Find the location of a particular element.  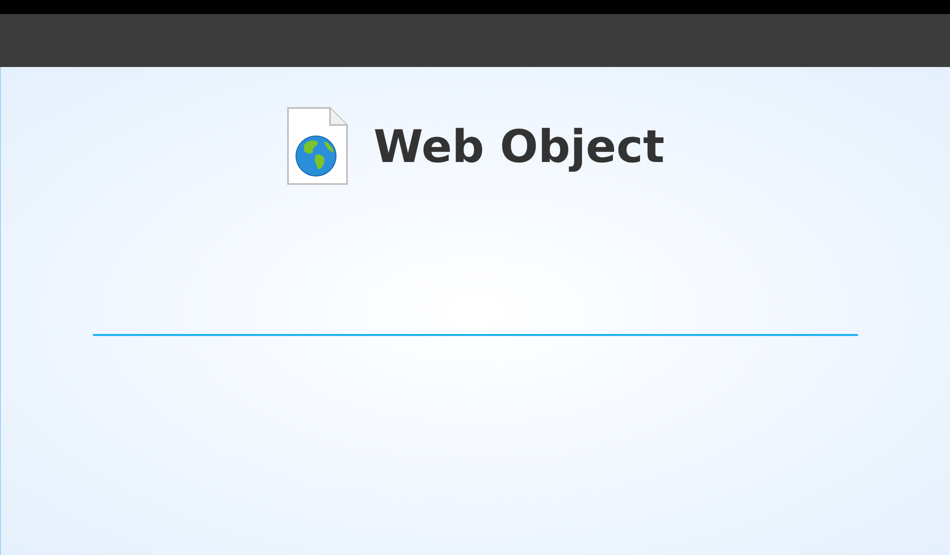

web-document-icon is located at coordinates (318, 146).